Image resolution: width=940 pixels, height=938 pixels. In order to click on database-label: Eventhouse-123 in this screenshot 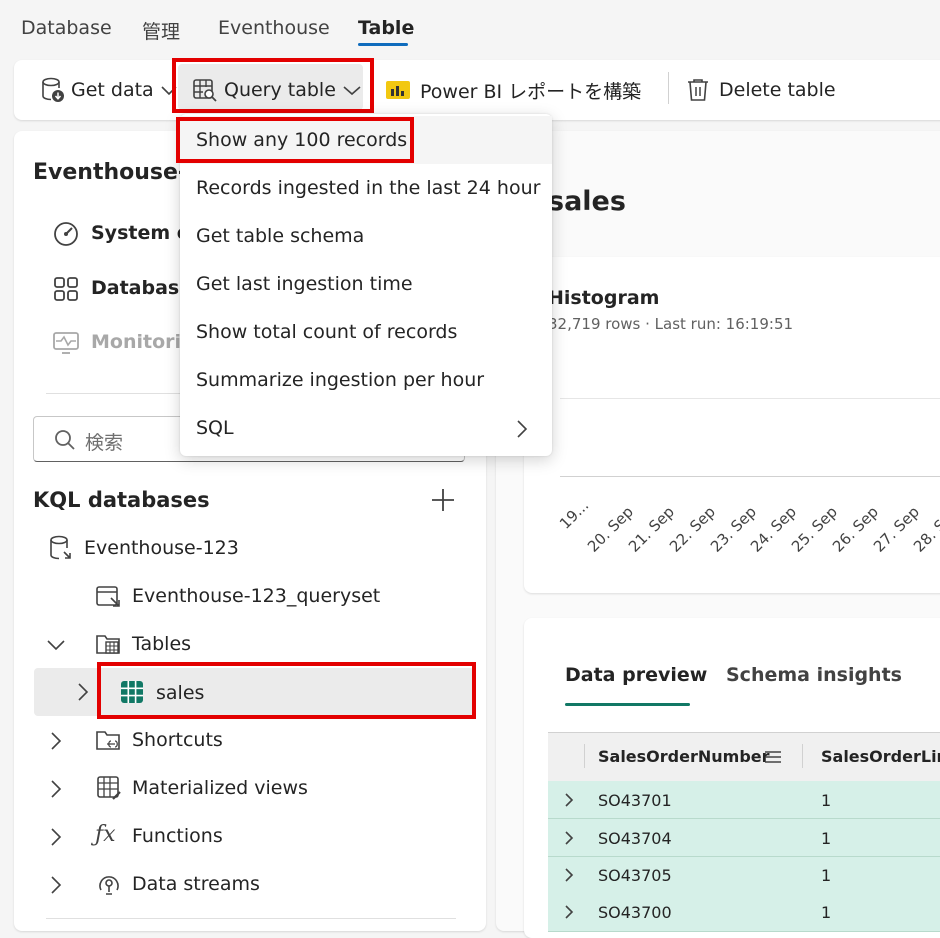, I will do `click(161, 548)`.